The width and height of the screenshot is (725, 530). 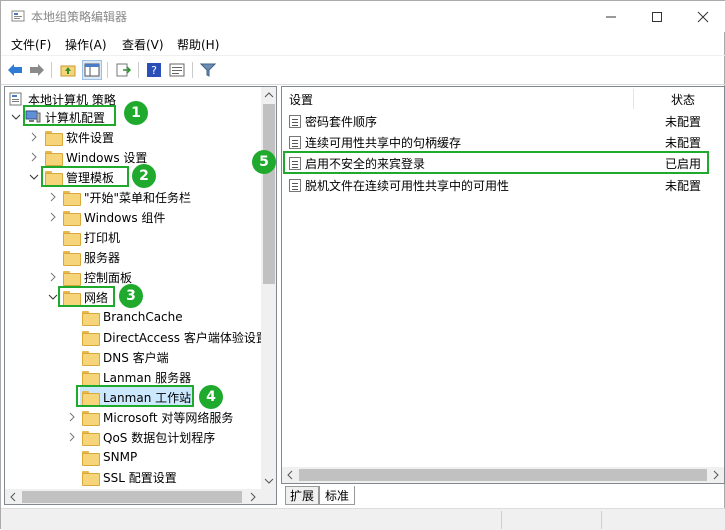 I want to click on filter-button, so click(x=208, y=70).